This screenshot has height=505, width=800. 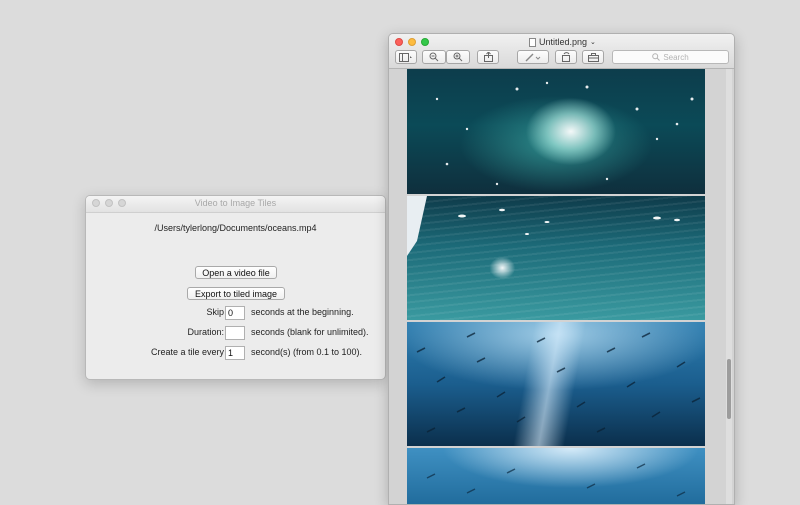 I want to click on export-button: Export to tiled image, so click(x=236, y=293).